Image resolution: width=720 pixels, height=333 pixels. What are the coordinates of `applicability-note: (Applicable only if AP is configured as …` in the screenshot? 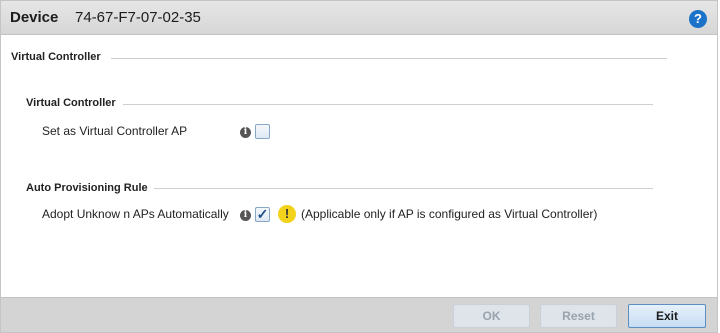 It's located at (449, 214).